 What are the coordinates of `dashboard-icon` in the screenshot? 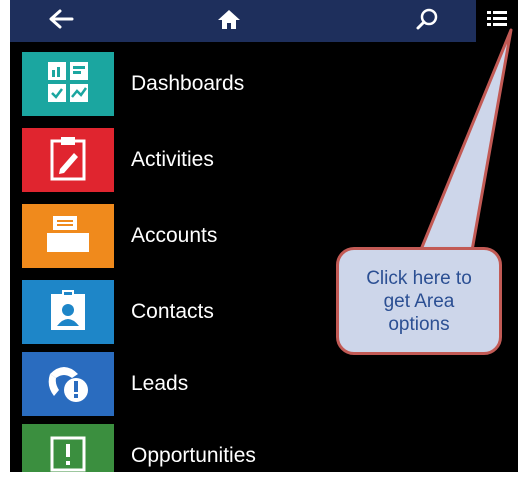 It's located at (68, 84).